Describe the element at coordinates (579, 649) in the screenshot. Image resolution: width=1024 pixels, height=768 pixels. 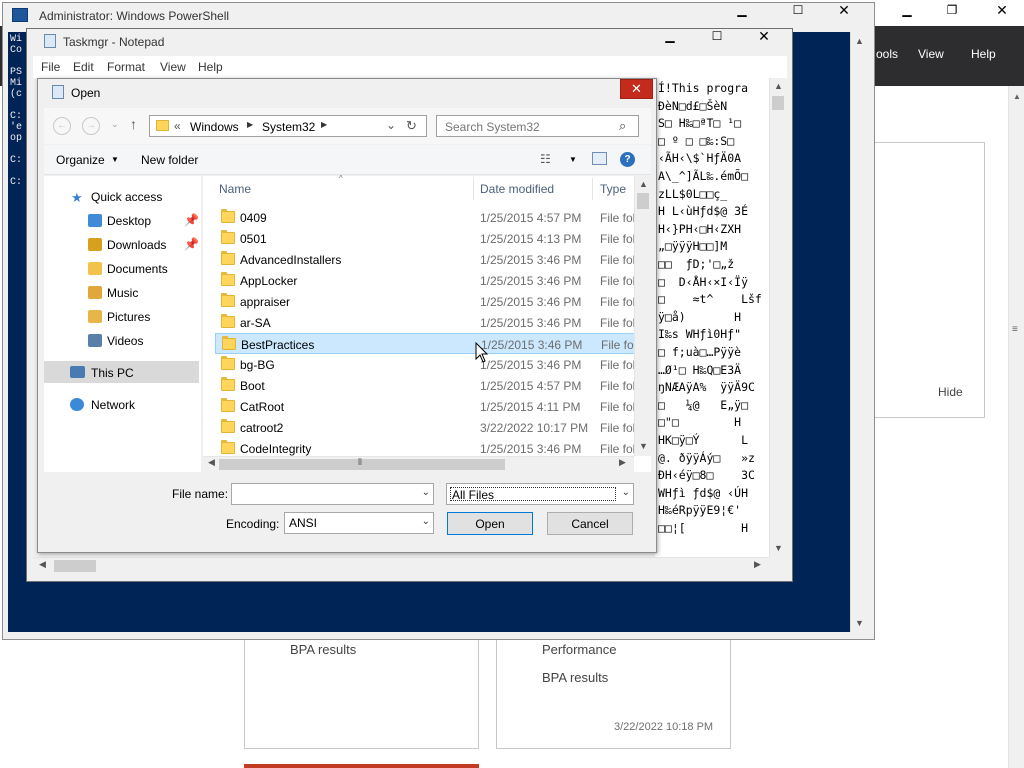
I see `sm-tile-2-performance: Performance` at that location.